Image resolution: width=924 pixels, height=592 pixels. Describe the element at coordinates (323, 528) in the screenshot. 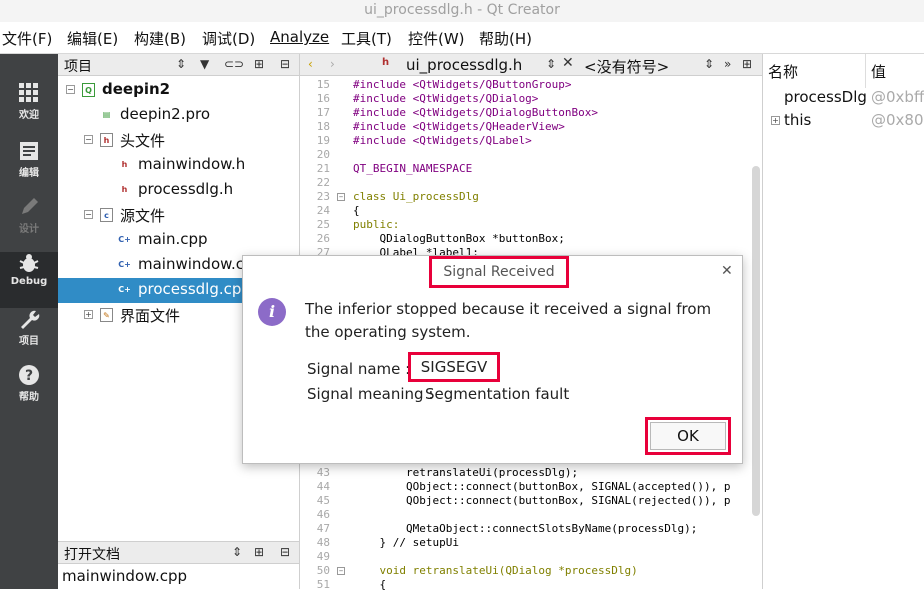

I see `line-number: 47` at that location.